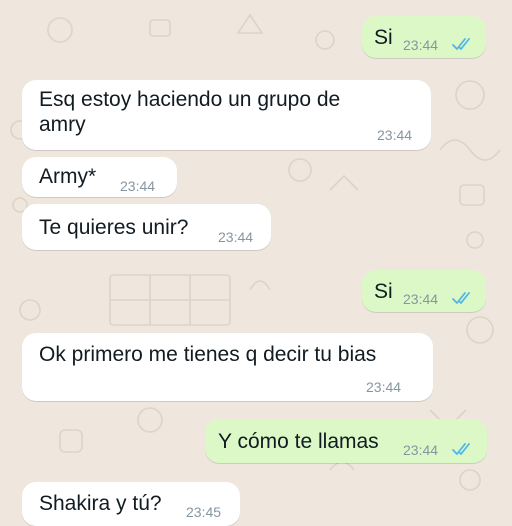  I want to click on message-text: Y cómo te llamas, so click(298, 441).